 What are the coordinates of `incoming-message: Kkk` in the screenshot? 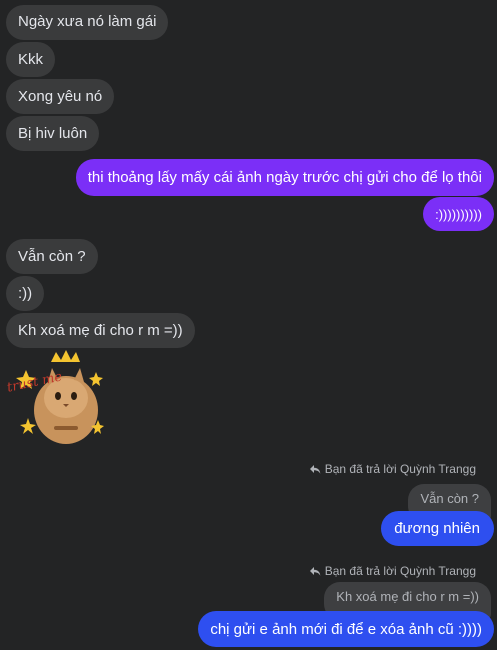 It's located at (31, 59).